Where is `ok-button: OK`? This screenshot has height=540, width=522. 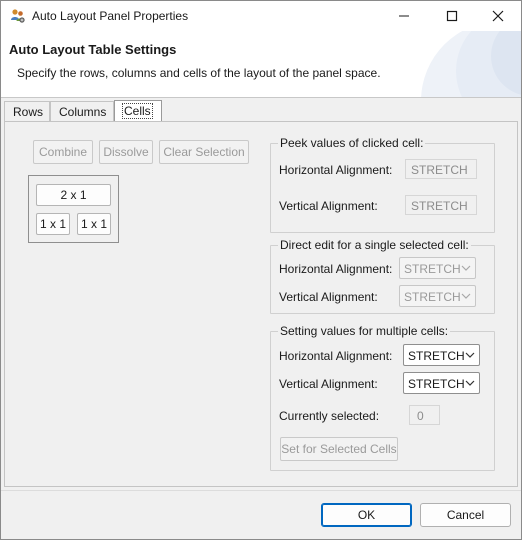
ok-button: OK is located at coordinates (366, 515).